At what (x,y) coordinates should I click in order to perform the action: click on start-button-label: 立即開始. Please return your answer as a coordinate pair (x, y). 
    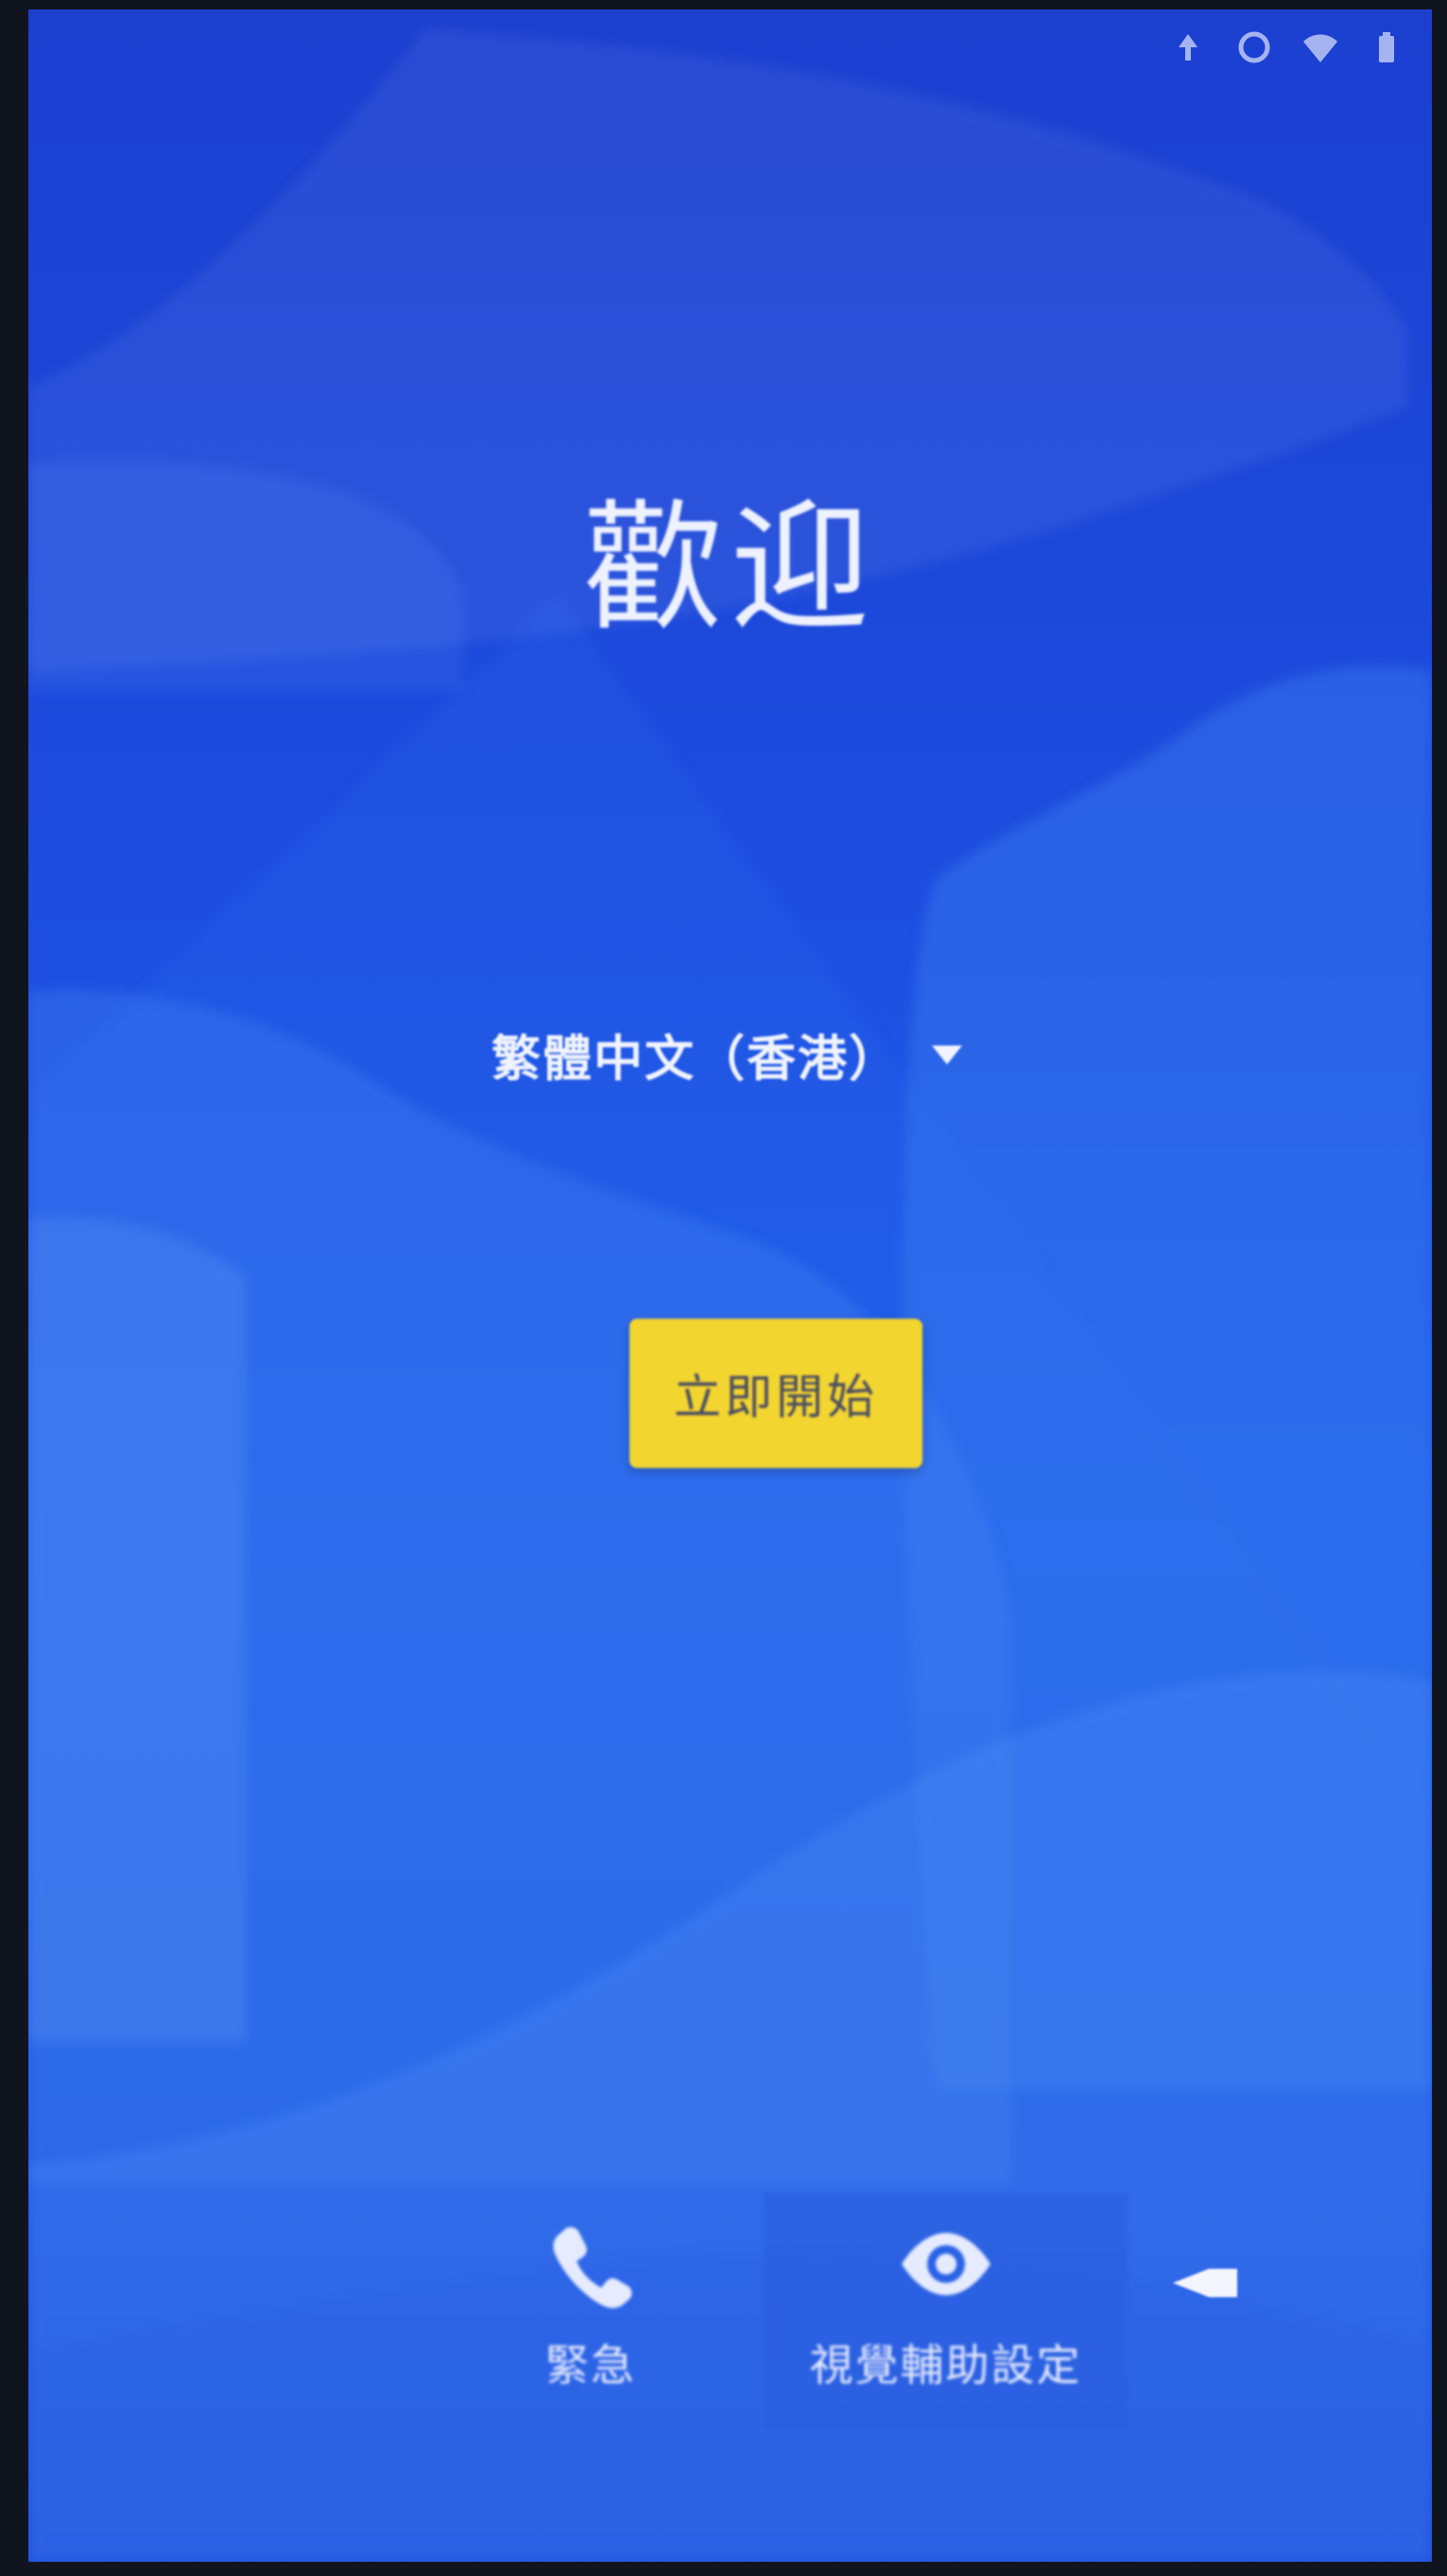
    Looking at the image, I should click on (776, 1397).